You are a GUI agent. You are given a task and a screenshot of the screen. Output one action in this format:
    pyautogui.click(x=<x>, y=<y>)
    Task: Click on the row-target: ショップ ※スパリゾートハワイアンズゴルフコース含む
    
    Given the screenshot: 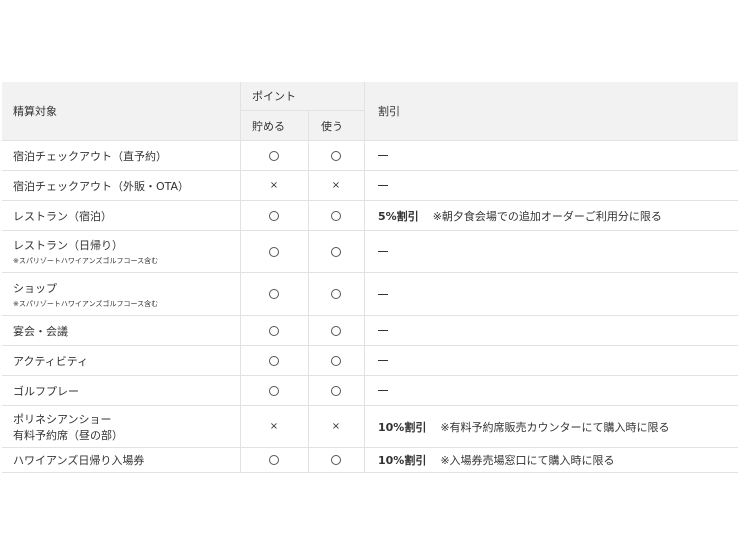 What is the action you would take?
    pyautogui.click(x=121, y=294)
    